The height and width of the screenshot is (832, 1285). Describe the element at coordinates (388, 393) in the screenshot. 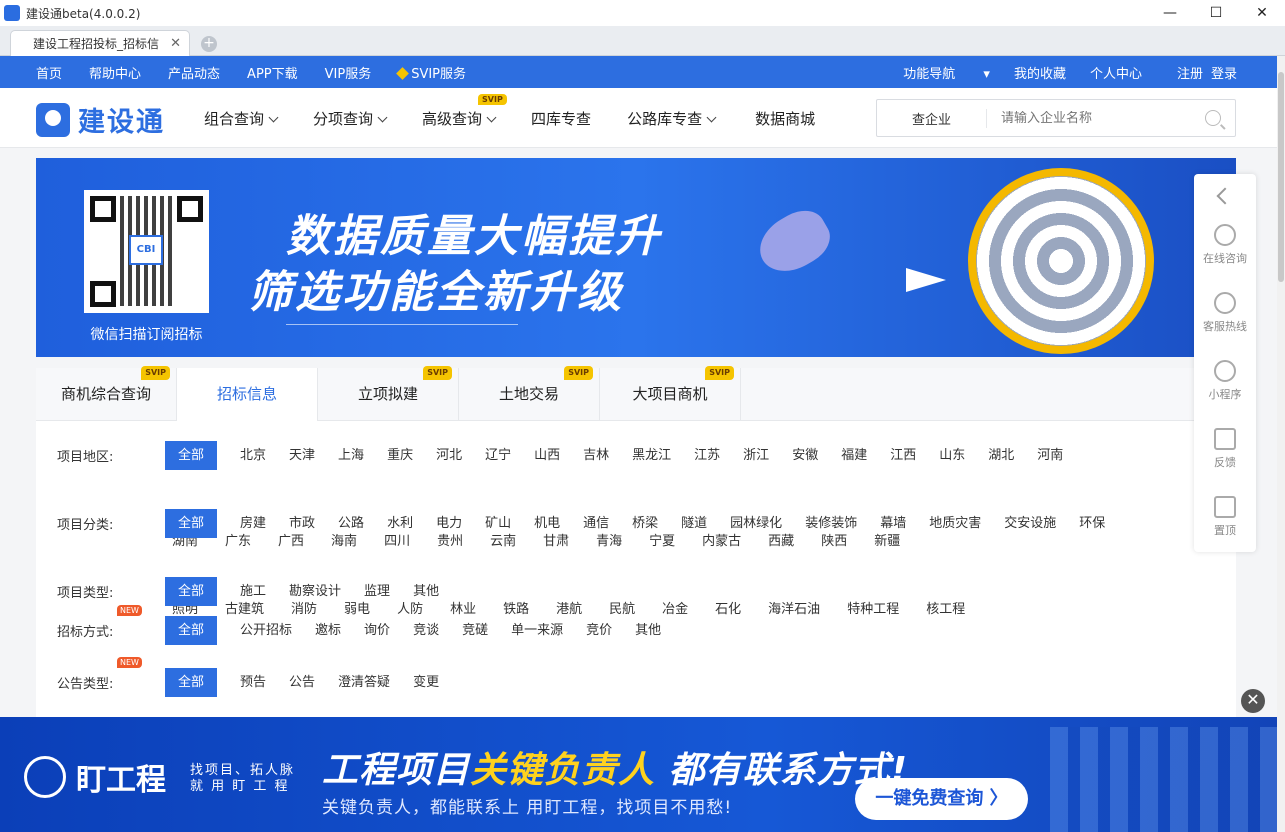

I see `section-tab: 立项拟建 SVIP` at that location.